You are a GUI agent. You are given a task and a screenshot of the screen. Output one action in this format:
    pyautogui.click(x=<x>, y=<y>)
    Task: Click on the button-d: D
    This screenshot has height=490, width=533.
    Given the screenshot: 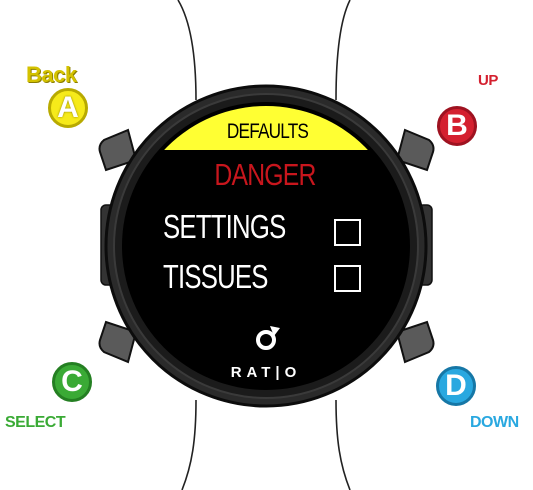 What is the action you would take?
    pyautogui.click(x=456, y=386)
    